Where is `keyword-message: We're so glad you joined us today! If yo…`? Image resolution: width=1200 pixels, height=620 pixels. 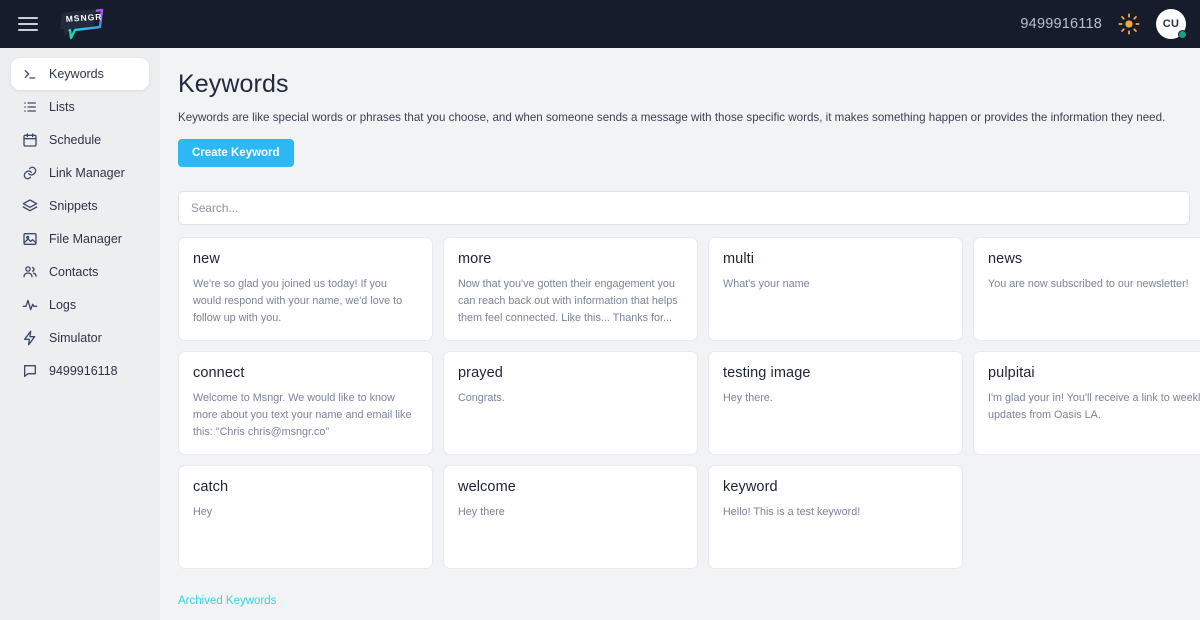
keyword-message: We're so glad you joined us today! If yo… is located at coordinates (298, 301).